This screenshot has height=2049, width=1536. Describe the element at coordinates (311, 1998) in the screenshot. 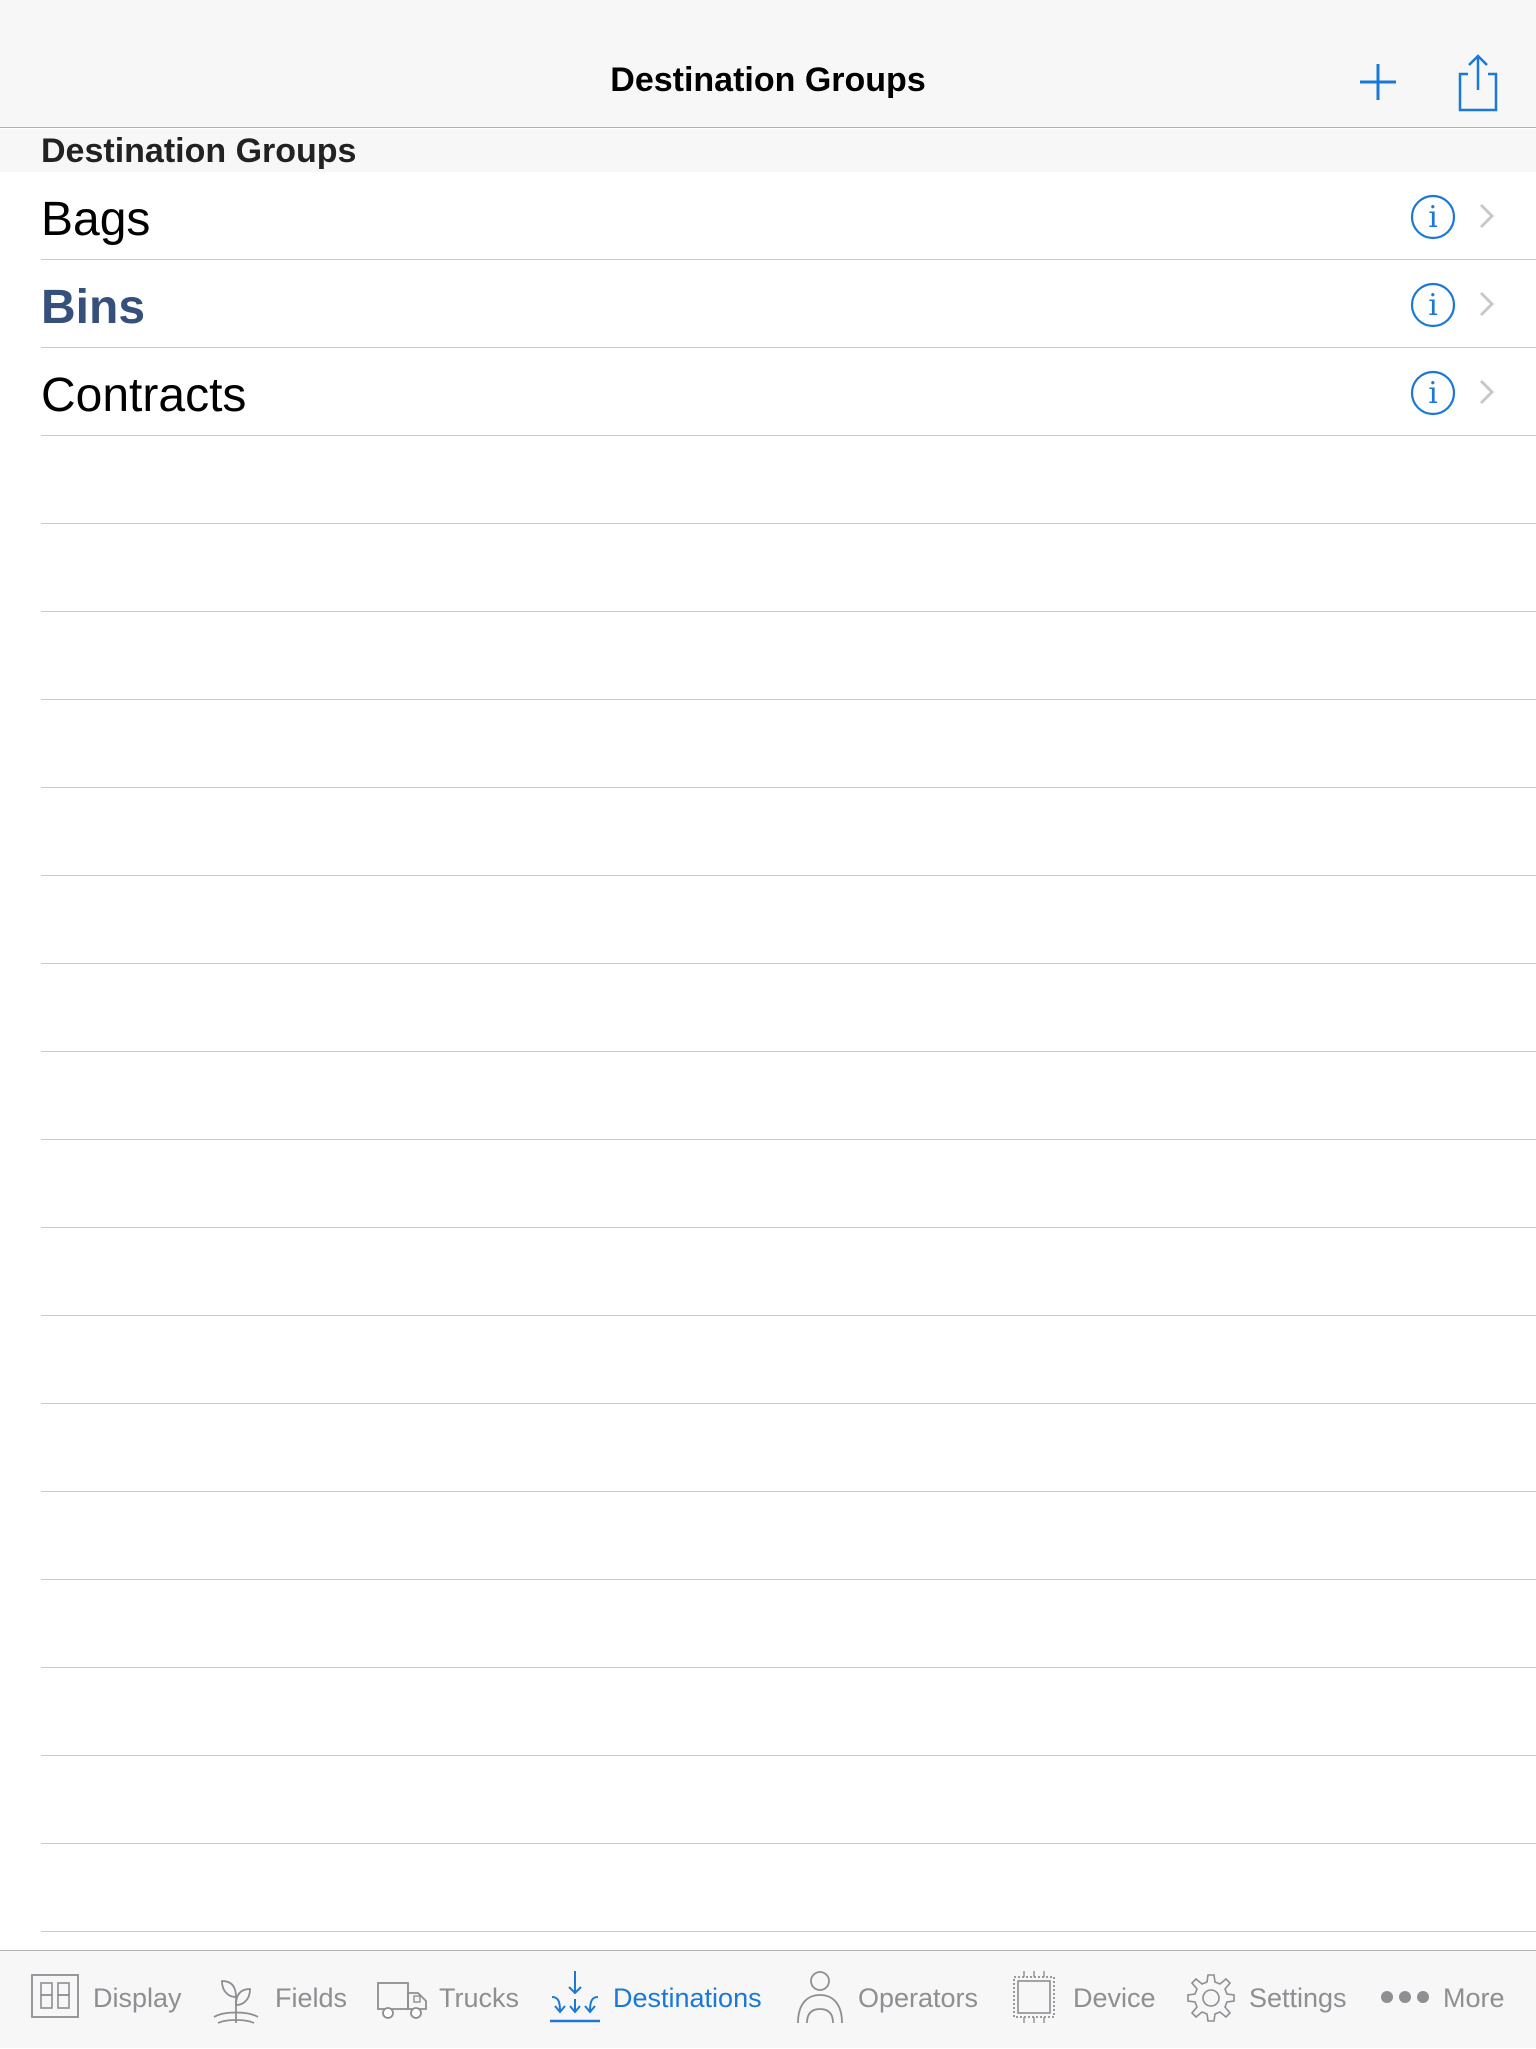

I see `tab-label: Fields` at that location.